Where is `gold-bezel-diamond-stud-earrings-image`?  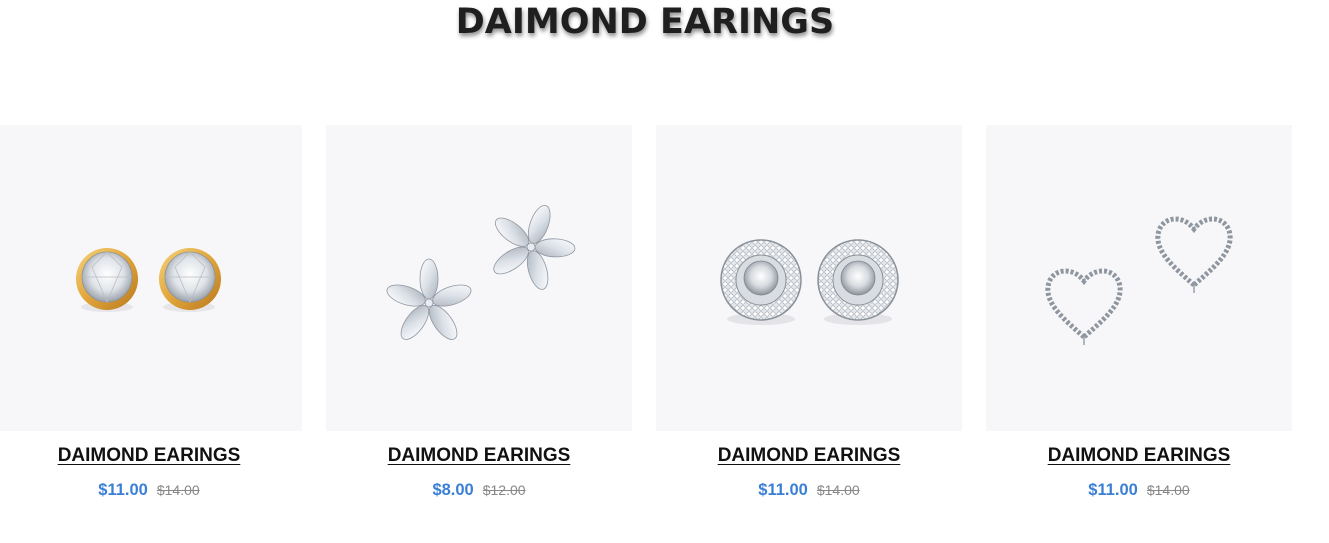
gold-bezel-diamond-stud-earrings-image is located at coordinates (148, 280).